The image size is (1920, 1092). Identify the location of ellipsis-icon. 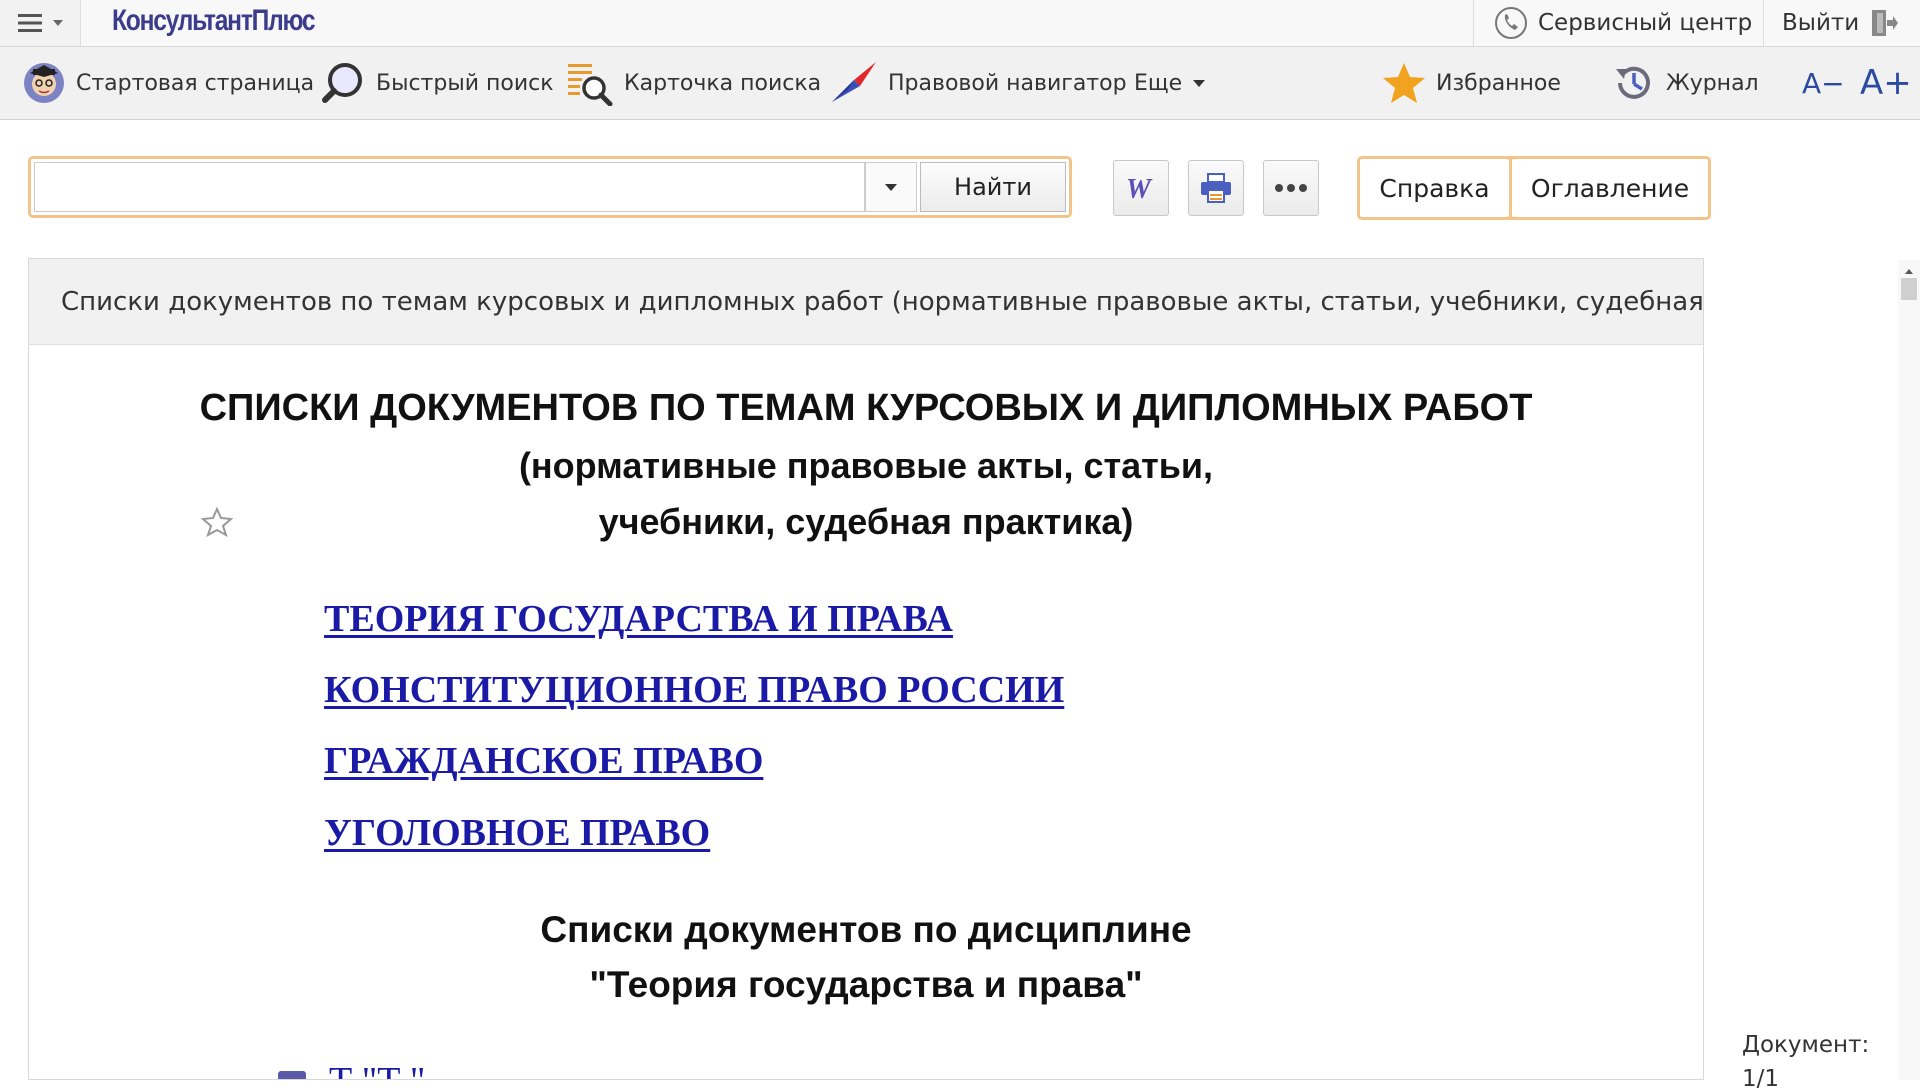
(1291, 188).